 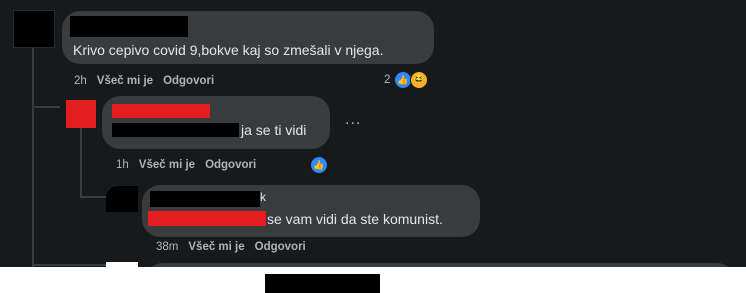 I want to click on comment-actions: 38m Všeč mi je Odgovori, so click(x=231, y=247).